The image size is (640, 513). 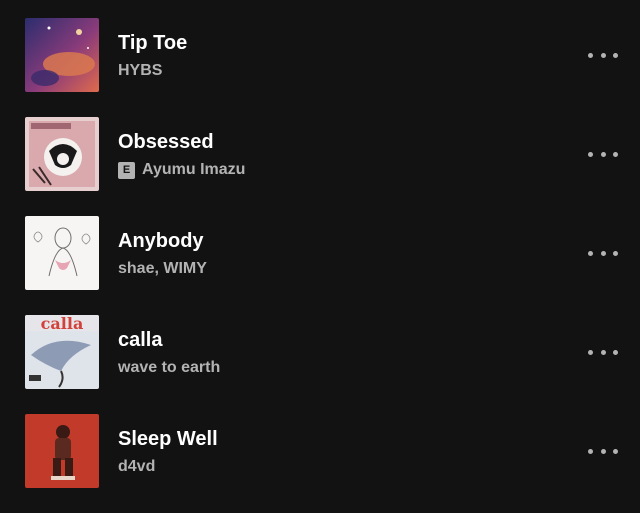 What do you see at coordinates (193, 170) in the screenshot?
I see `track-artist: Ayumu Imazu` at bounding box center [193, 170].